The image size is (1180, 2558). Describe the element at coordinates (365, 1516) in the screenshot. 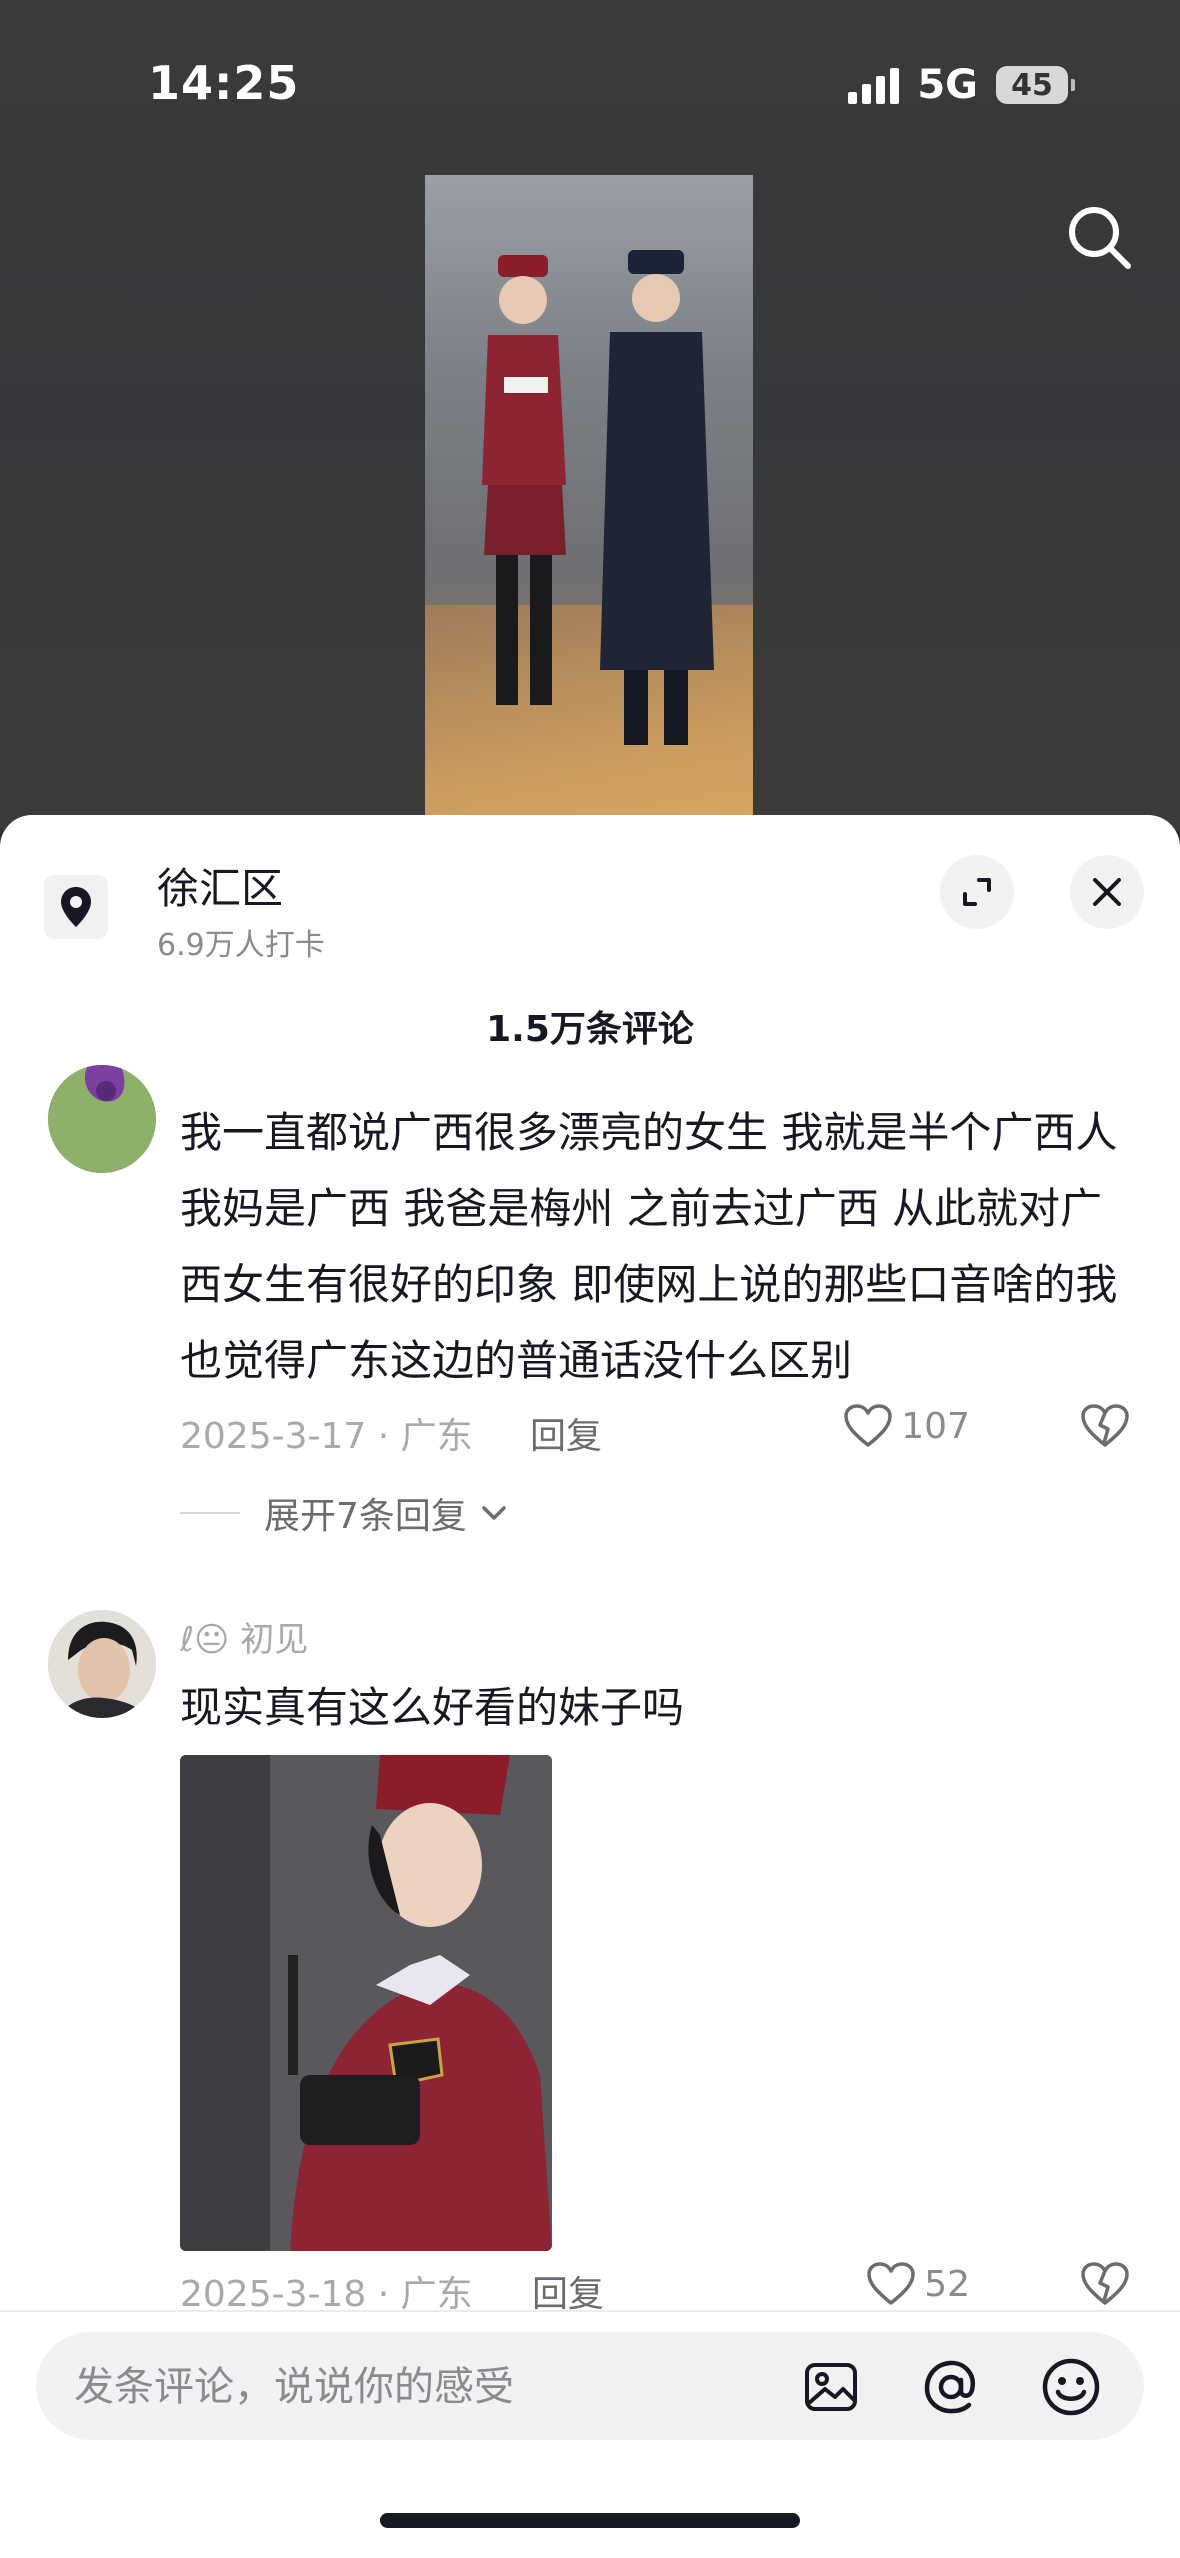

I see `expand-replies-label: 展开7条回复` at that location.